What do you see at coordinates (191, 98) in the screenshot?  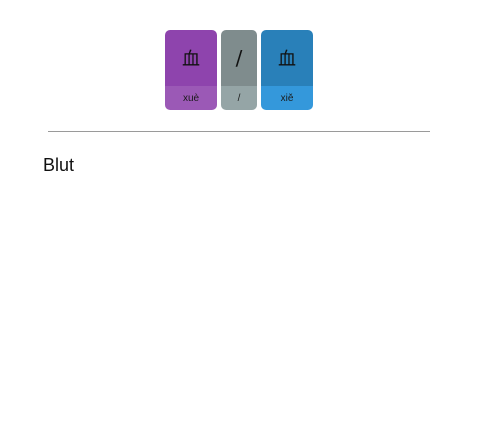 I see `card-pinyin: xuè` at bounding box center [191, 98].